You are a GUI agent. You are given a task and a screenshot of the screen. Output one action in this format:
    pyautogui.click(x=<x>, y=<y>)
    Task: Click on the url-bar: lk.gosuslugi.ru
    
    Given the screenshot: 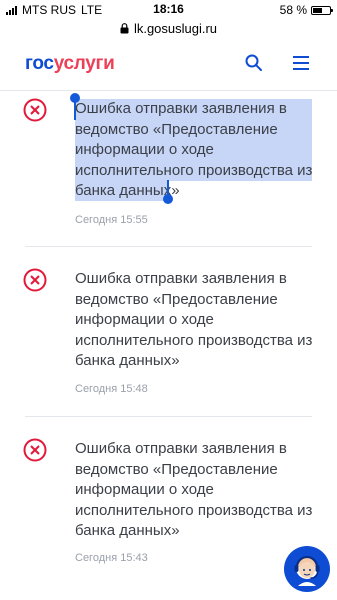 What is the action you would take?
    pyautogui.click(x=168, y=28)
    